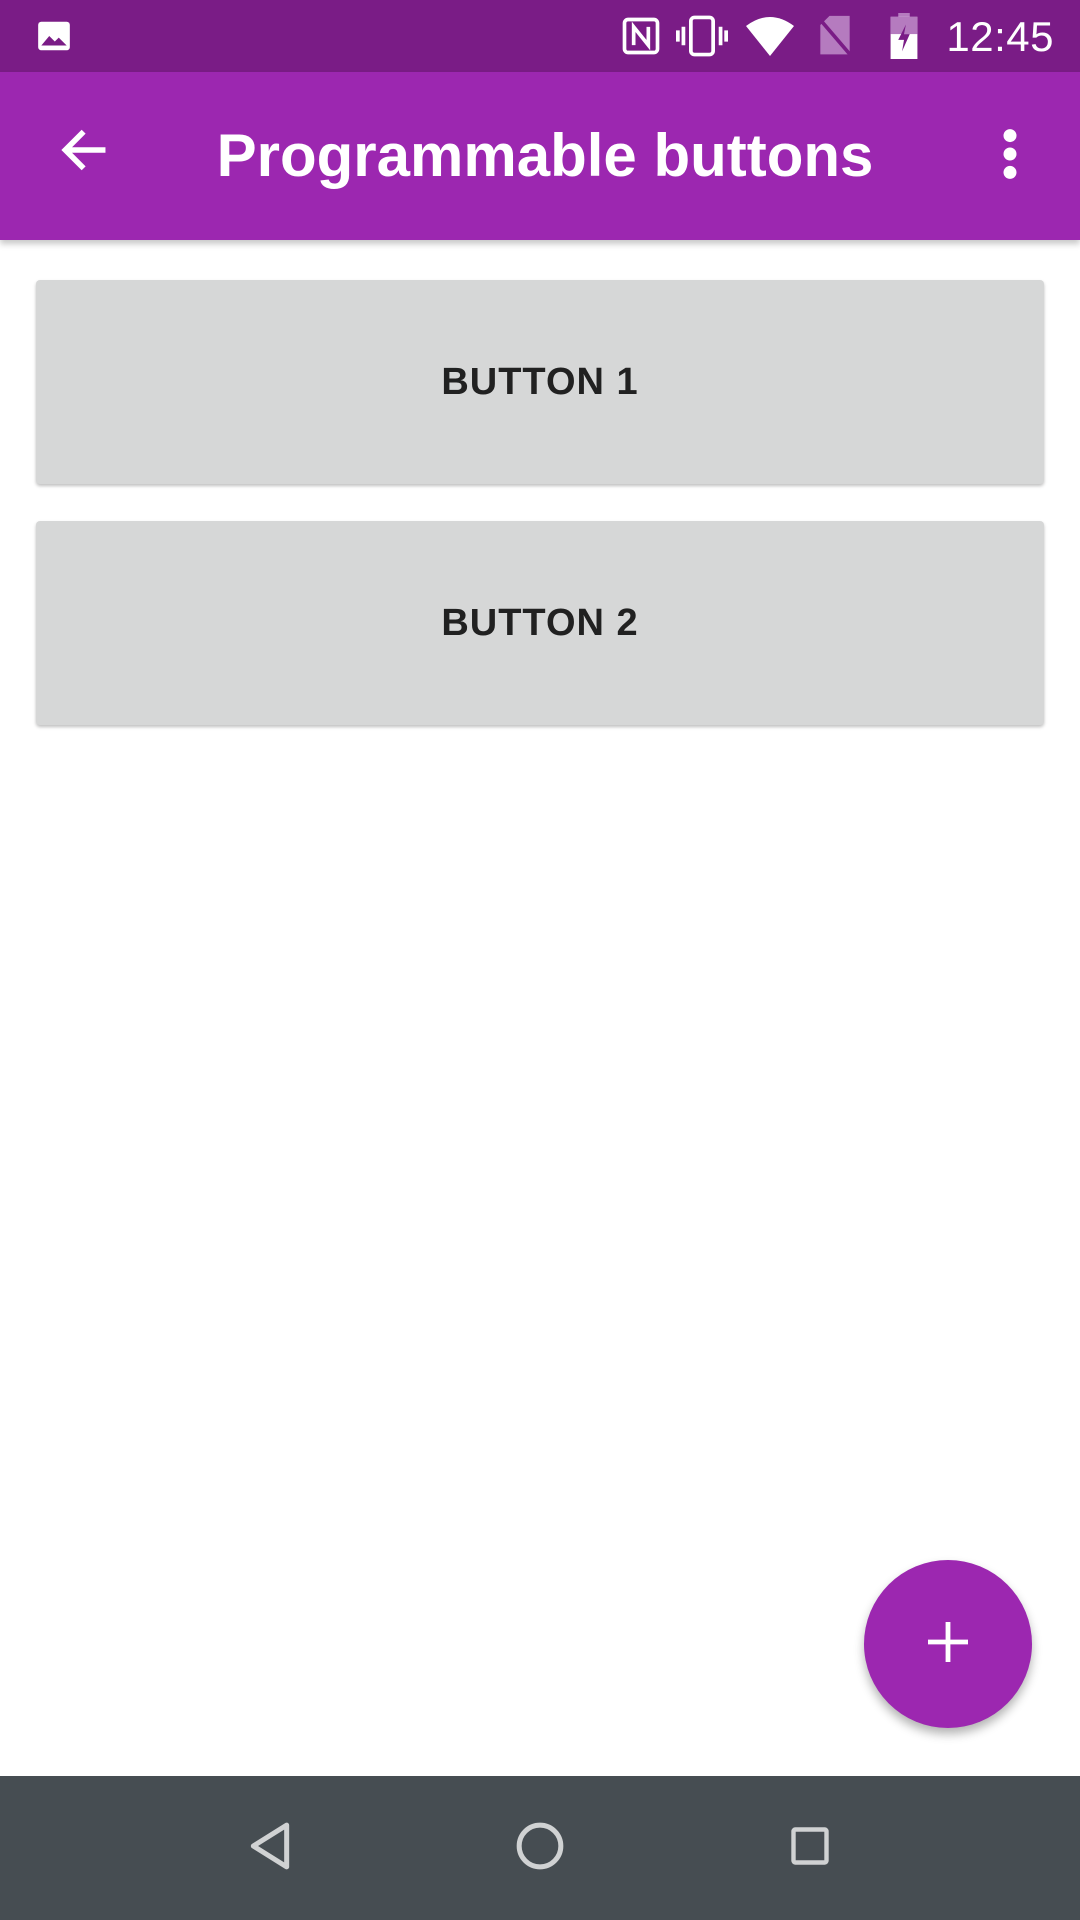  What do you see at coordinates (702, 36) in the screenshot?
I see `vibrate-icon` at bounding box center [702, 36].